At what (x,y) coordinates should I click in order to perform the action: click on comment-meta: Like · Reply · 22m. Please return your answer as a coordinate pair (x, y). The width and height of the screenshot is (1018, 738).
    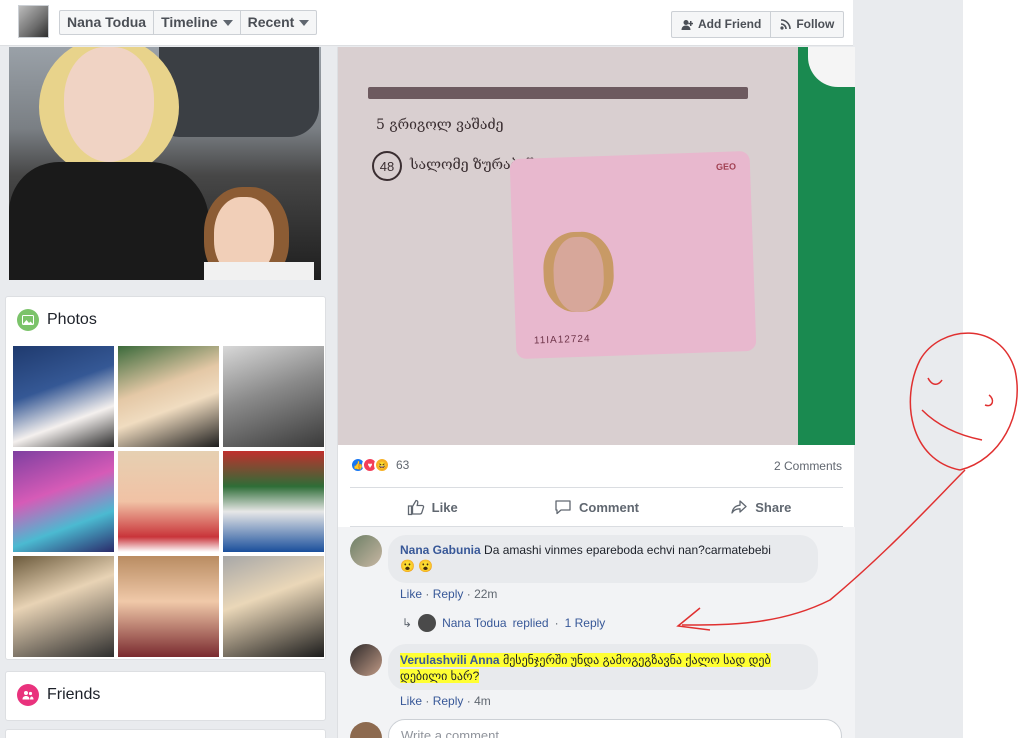
    Looking at the image, I should click on (449, 594).